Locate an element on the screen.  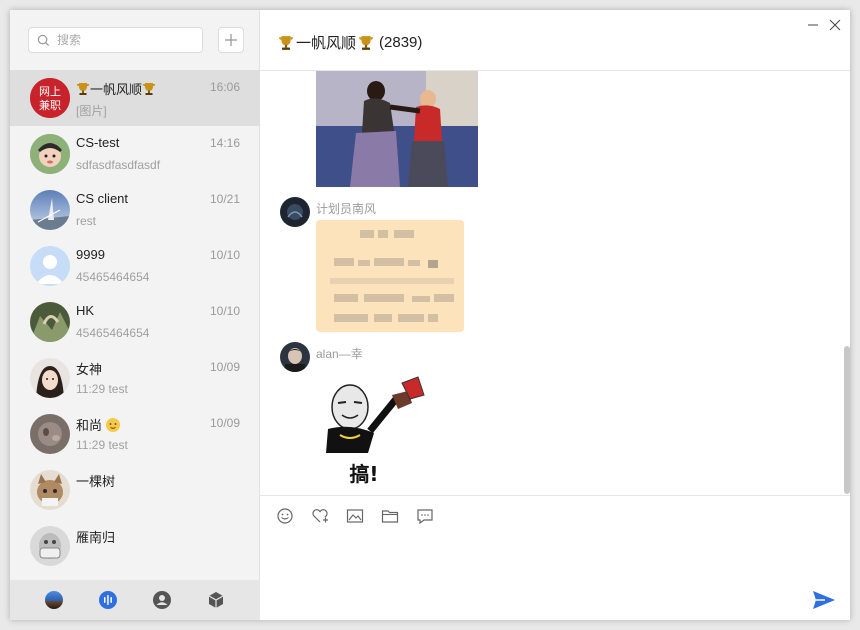
conversation-name: HK is located at coordinates (85, 310).